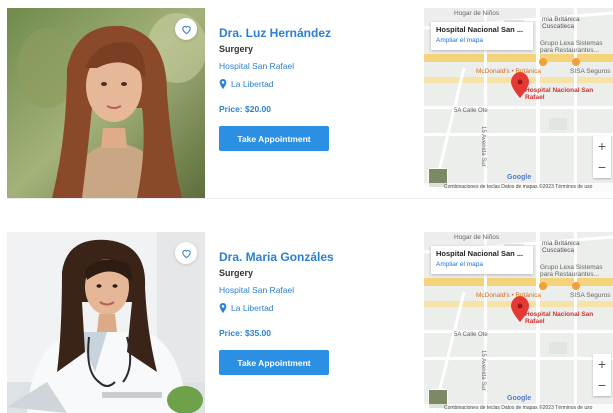 The image size is (613, 413). Describe the element at coordinates (275, 33) in the screenshot. I see `doctor-name: Dra. Luz Hernández` at that location.